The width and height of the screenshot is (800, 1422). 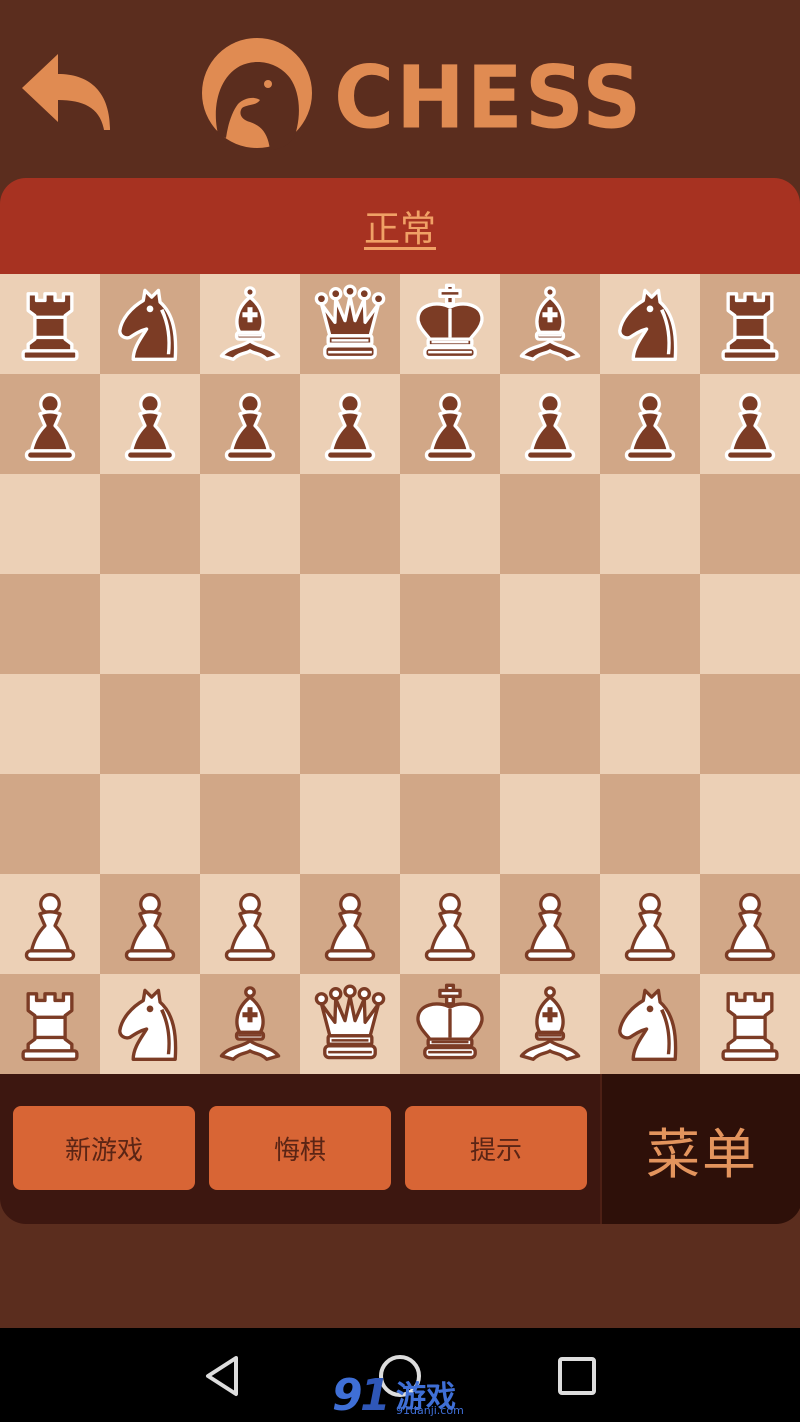 I want to click on black-rook-icon, so click(x=750, y=326).